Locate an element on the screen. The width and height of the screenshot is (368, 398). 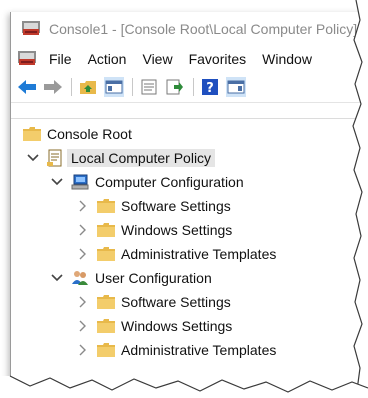
export-list-icon is located at coordinates (175, 87).